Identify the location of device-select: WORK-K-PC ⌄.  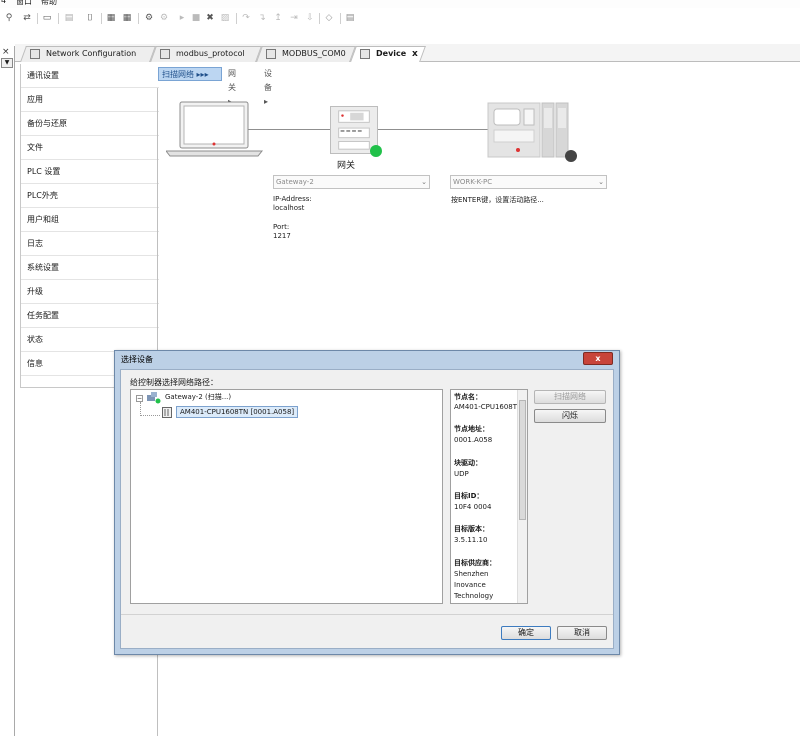
(528, 182).